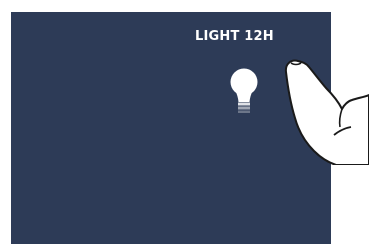 The width and height of the screenshot is (369, 244). What do you see at coordinates (234, 36) in the screenshot?
I see `light-timer-label: LIGHT 12H` at bounding box center [234, 36].